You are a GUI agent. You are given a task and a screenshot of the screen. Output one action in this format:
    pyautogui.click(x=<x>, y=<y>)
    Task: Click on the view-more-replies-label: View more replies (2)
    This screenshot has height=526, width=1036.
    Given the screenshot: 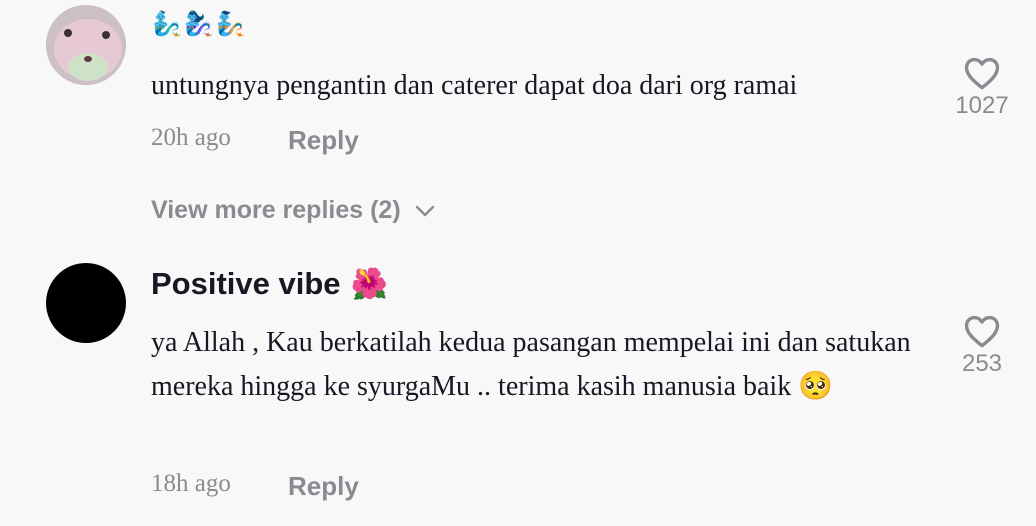 What is the action you would take?
    pyautogui.click(x=276, y=210)
    